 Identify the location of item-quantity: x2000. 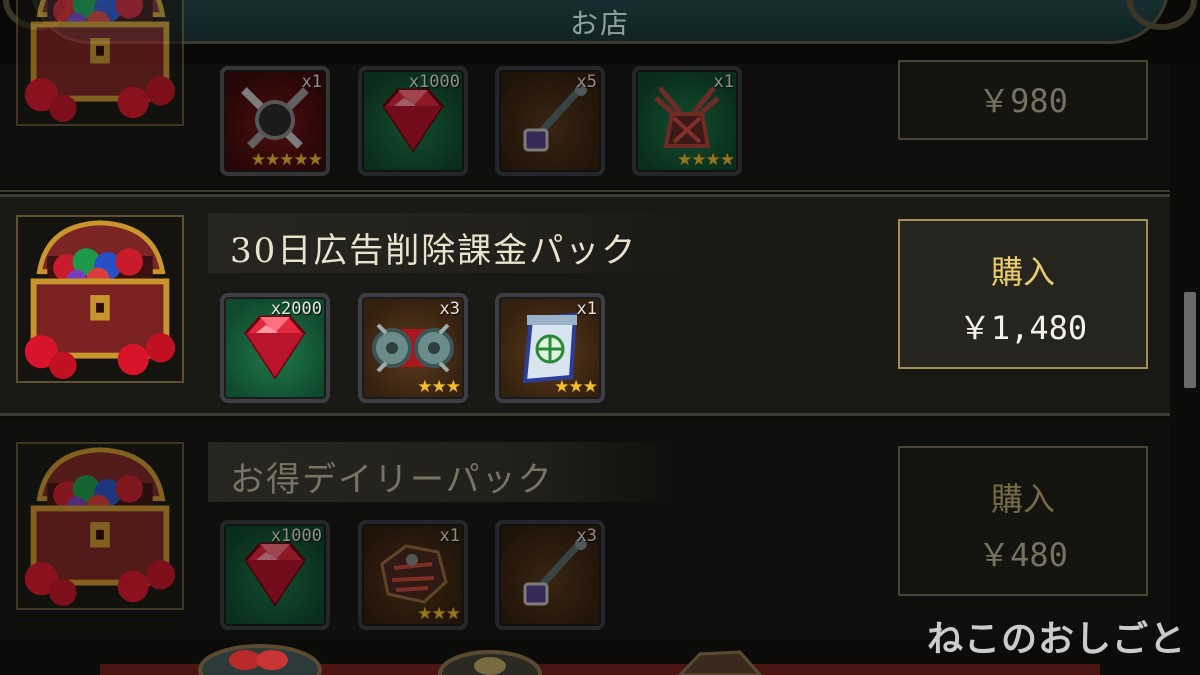
(296, 309).